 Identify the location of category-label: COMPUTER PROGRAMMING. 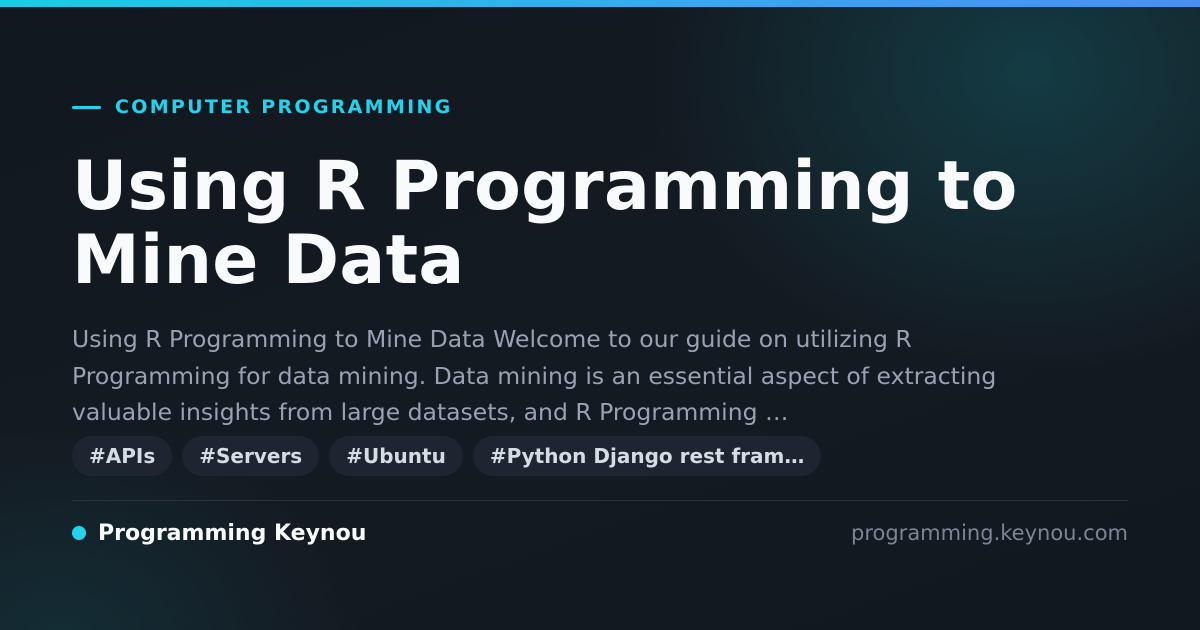
(284, 107).